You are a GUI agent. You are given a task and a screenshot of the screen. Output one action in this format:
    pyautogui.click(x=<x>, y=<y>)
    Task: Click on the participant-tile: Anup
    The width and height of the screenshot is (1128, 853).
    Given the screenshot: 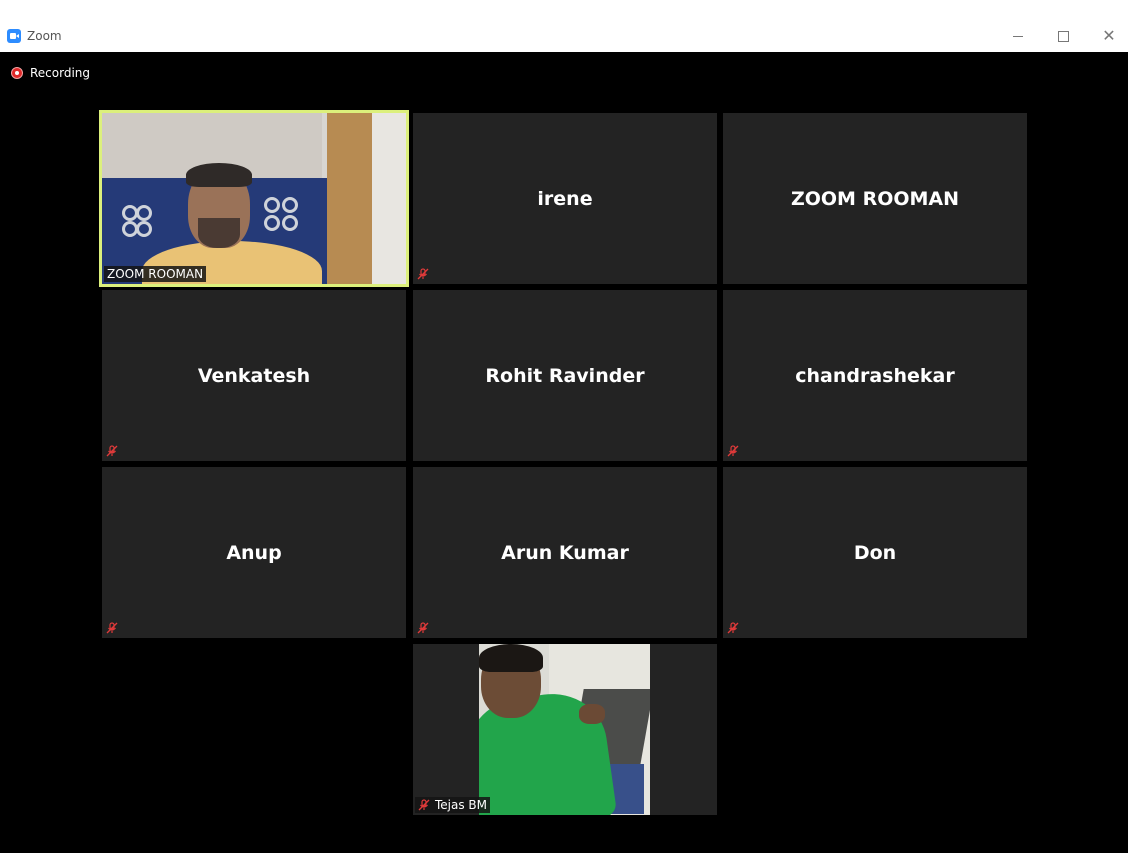 What is the action you would take?
    pyautogui.click(x=254, y=552)
    